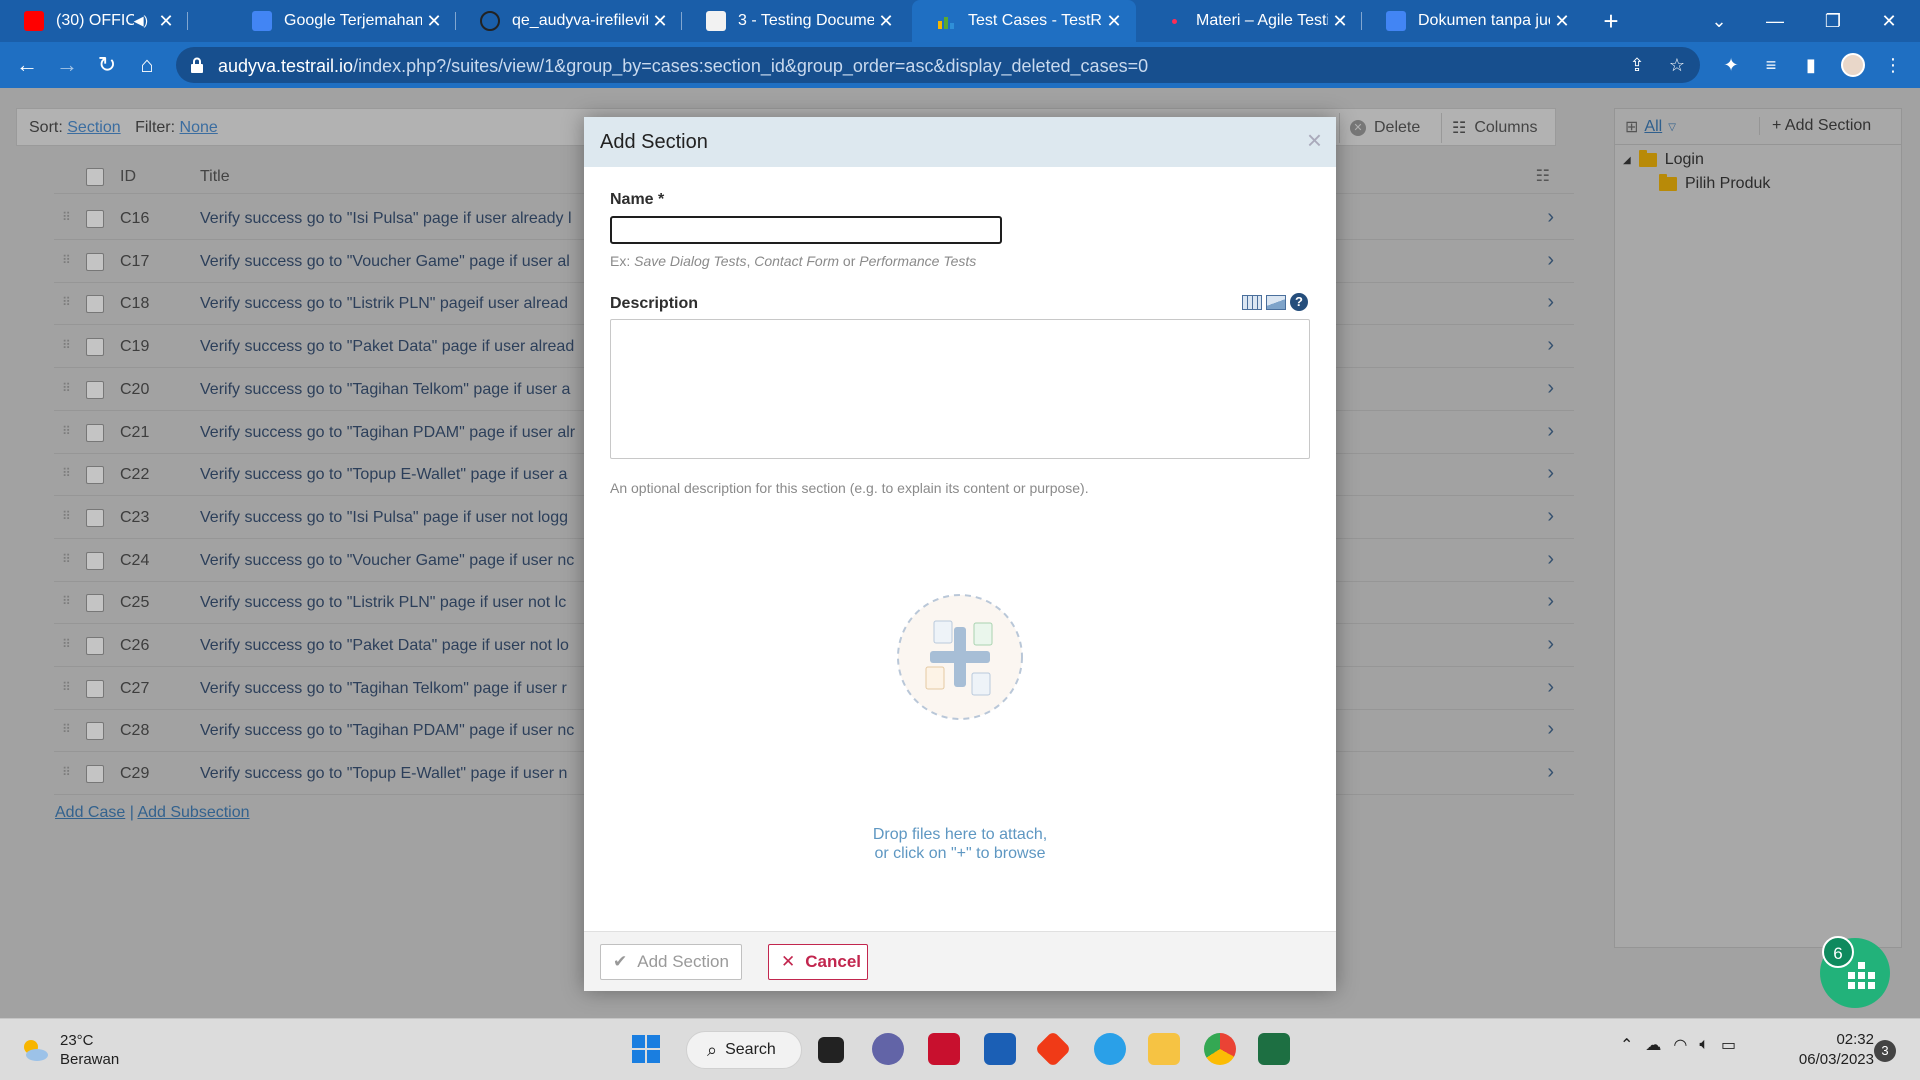 Image resolution: width=1920 pixels, height=1080 pixels. What do you see at coordinates (1811, 65) in the screenshot?
I see `side-panel-icon: ▮` at bounding box center [1811, 65].